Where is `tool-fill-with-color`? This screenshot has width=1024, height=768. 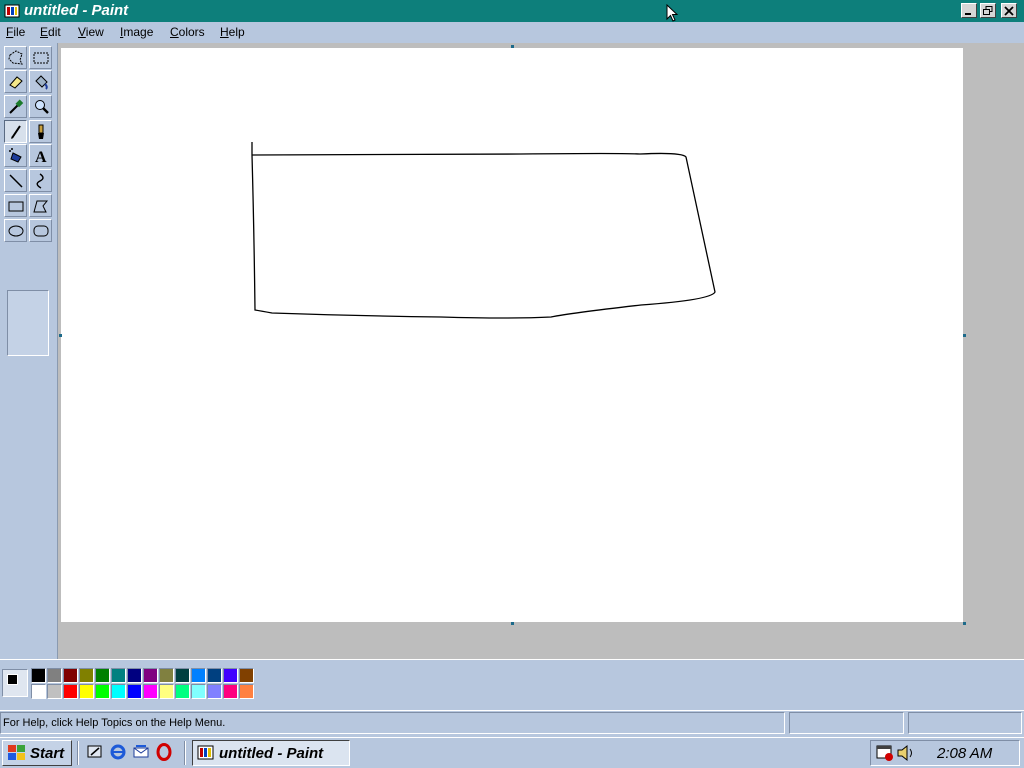 tool-fill-with-color is located at coordinates (40, 81).